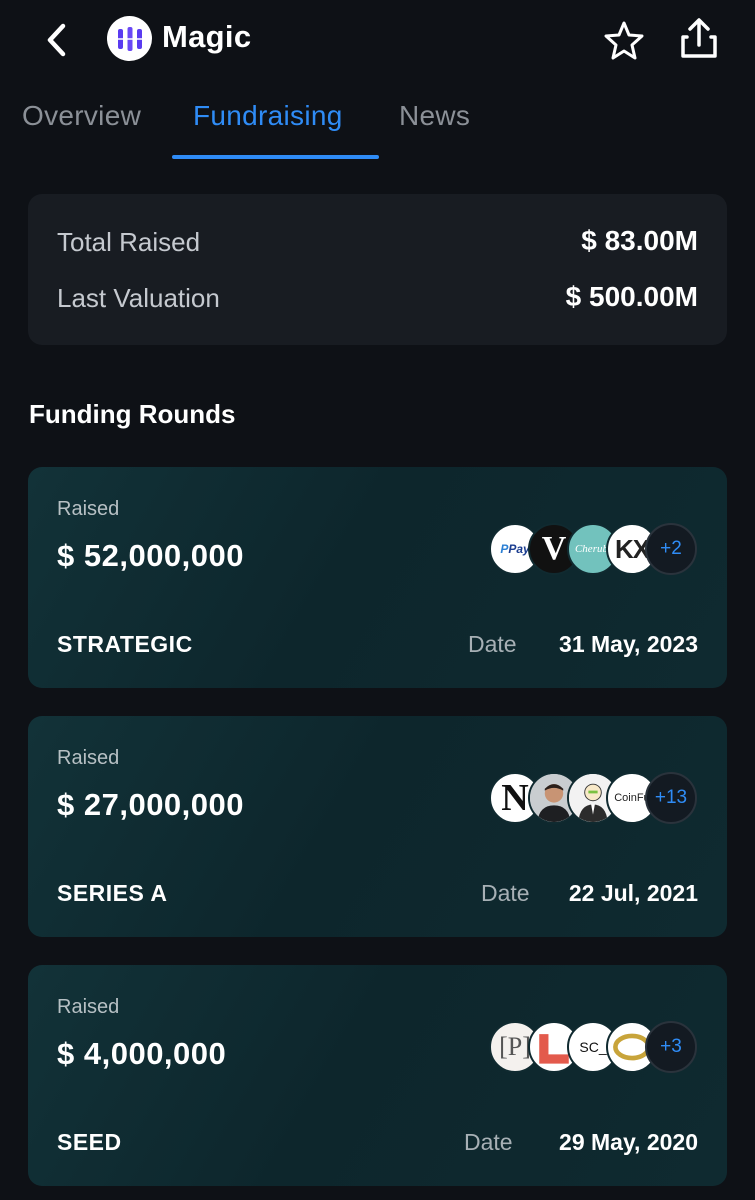 The image size is (755, 1200). I want to click on round-type: SEED, so click(89, 1142).